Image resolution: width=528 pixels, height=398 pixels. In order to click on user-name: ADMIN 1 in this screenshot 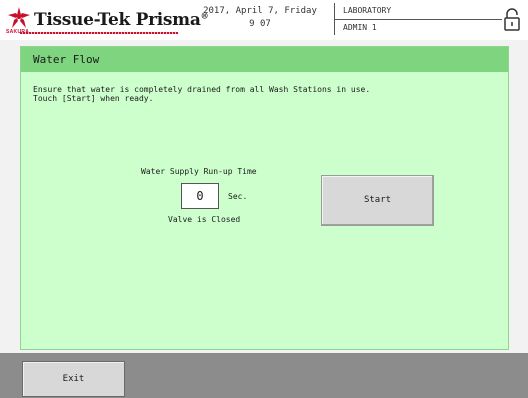, I will do `click(360, 27)`.